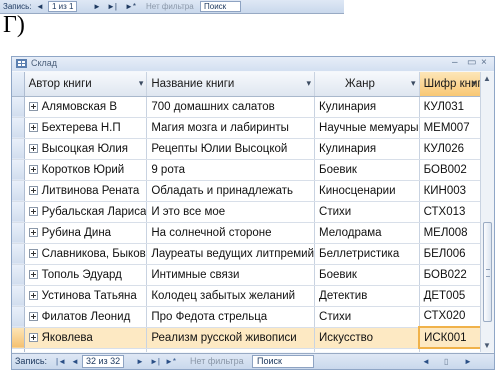 This screenshot has width=498, height=373. I want to click on cell-title: На солнечной стороне, so click(231, 233).